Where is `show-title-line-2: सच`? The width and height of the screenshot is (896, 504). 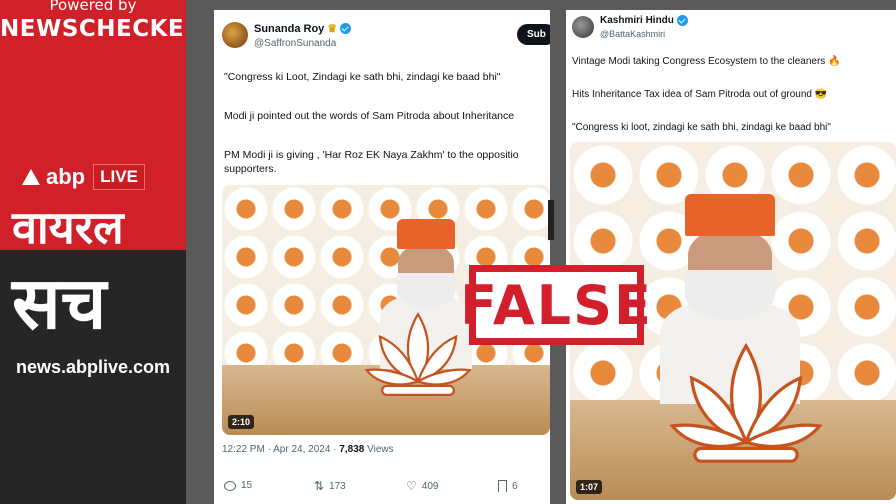 show-title-line-2: सच is located at coordinates (59, 303).